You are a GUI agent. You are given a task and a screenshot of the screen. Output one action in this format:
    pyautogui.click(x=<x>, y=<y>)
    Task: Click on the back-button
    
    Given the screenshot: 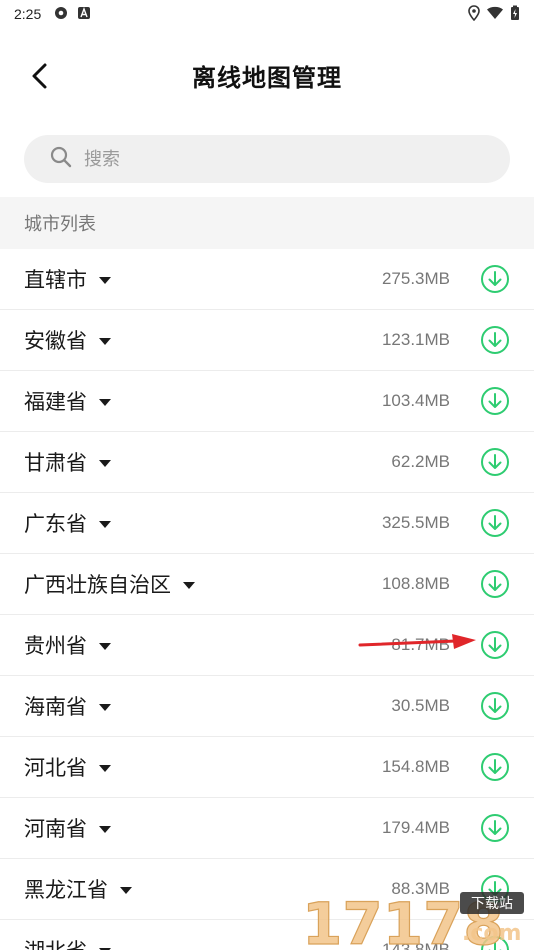 What is the action you would take?
    pyautogui.click(x=40, y=76)
    